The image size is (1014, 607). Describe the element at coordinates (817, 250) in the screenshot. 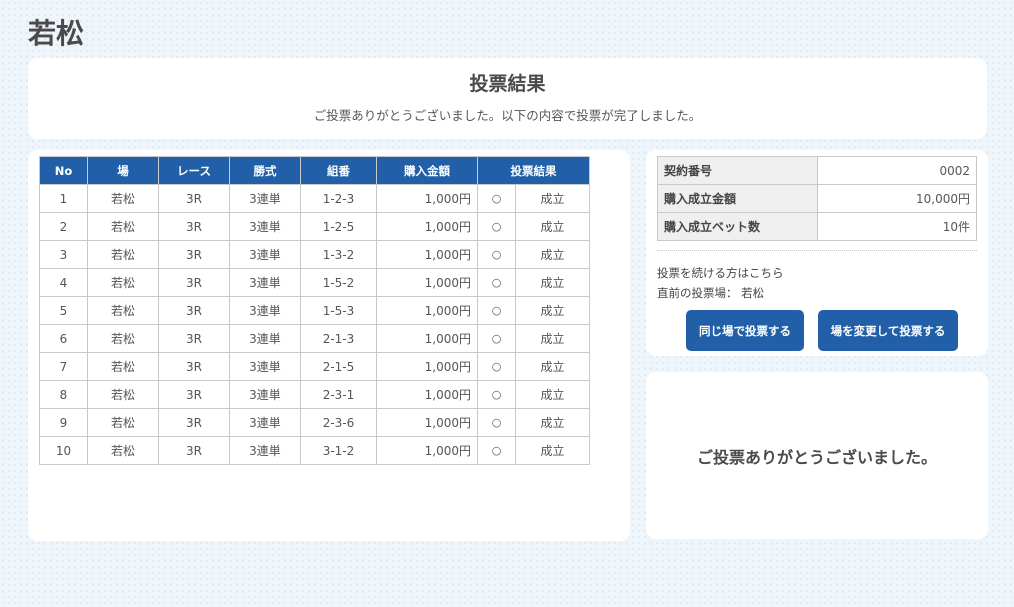

I see `divider` at that location.